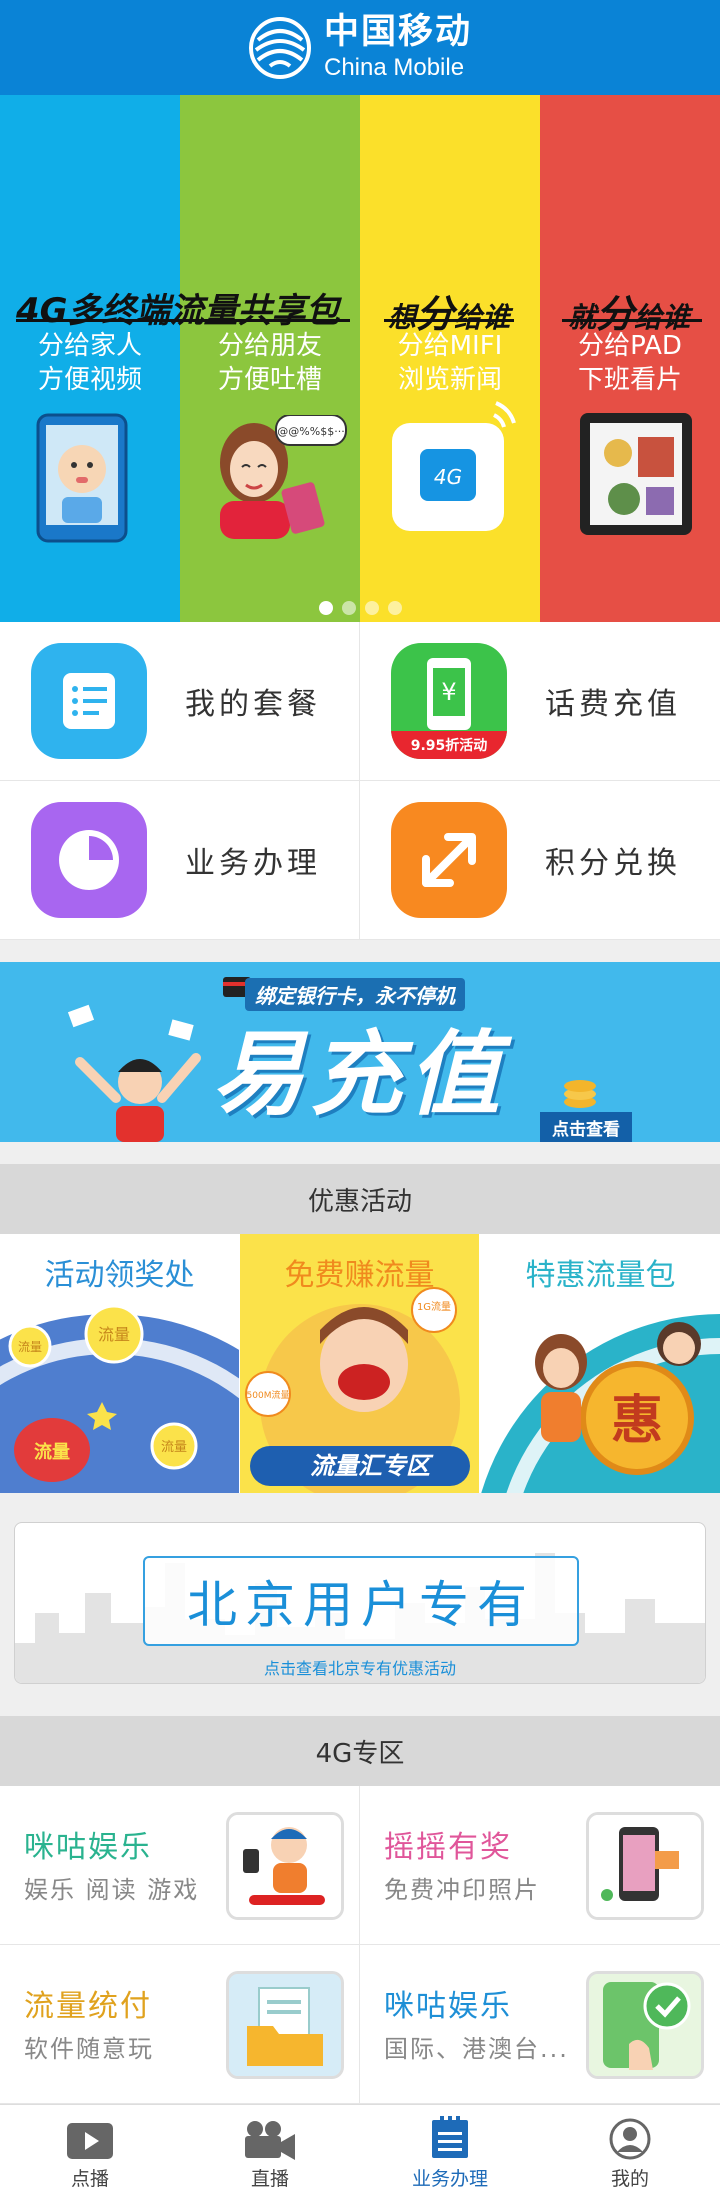 Image resolution: width=720 pixels, height=2199 pixels. Describe the element at coordinates (359, 1074) in the screenshot. I see `promo-title: 易充值` at that location.